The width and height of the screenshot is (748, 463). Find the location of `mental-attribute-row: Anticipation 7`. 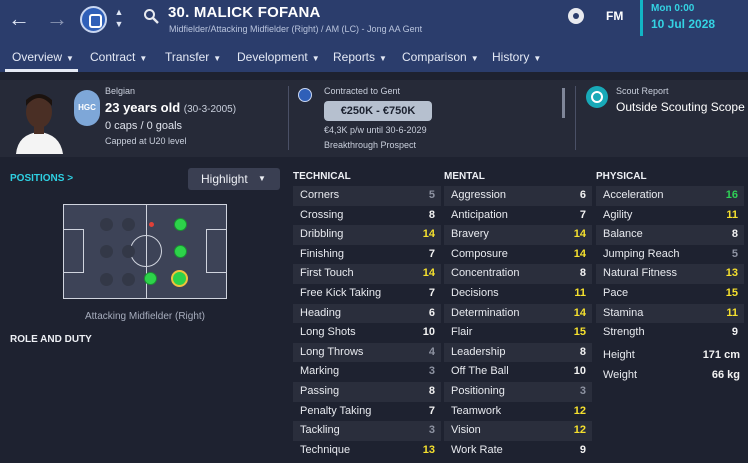

mental-attribute-row: Anticipation 7 is located at coordinates (518, 216).